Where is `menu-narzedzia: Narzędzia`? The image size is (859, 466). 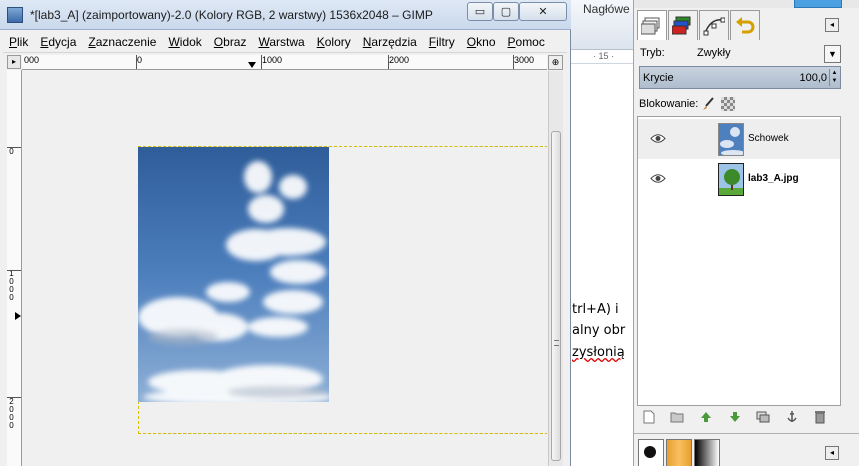 menu-narzedzia: Narzędzia is located at coordinates (390, 42).